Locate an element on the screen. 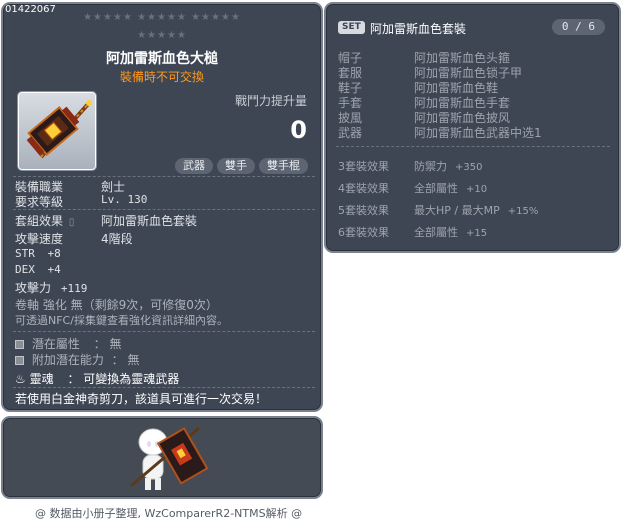 The height and width of the screenshot is (520, 622). set-effect-stat: 最大HP / 最大MP is located at coordinates (457, 210).